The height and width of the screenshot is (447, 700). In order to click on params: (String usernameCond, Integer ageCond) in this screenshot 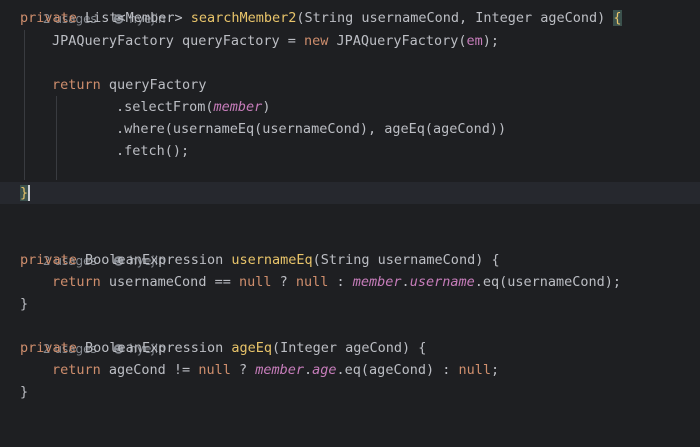, I will do `click(455, 18)`.